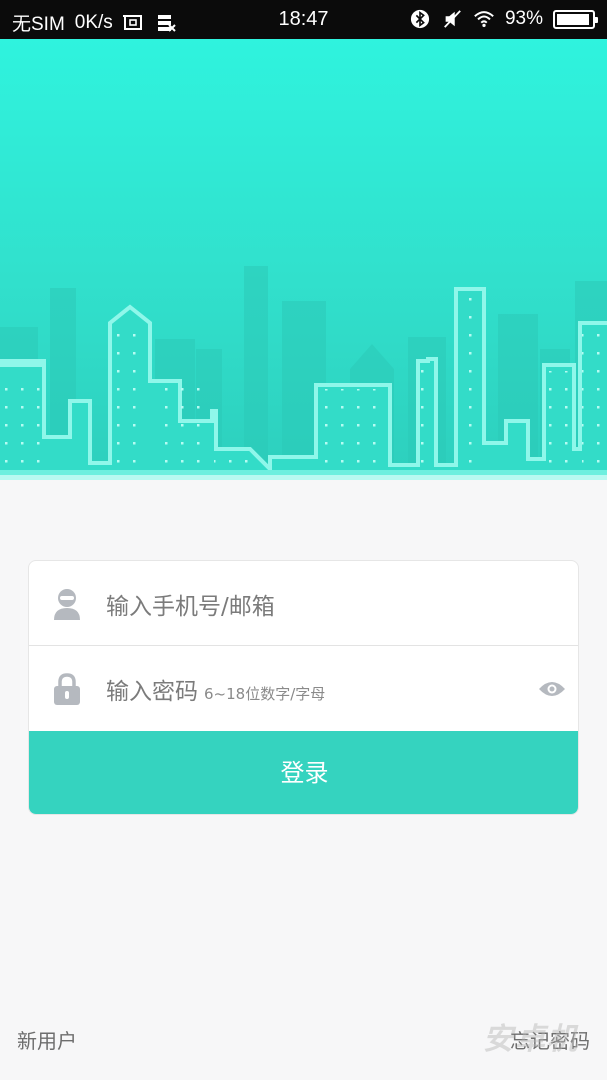  I want to click on bluetooth-icon, so click(420, 19).